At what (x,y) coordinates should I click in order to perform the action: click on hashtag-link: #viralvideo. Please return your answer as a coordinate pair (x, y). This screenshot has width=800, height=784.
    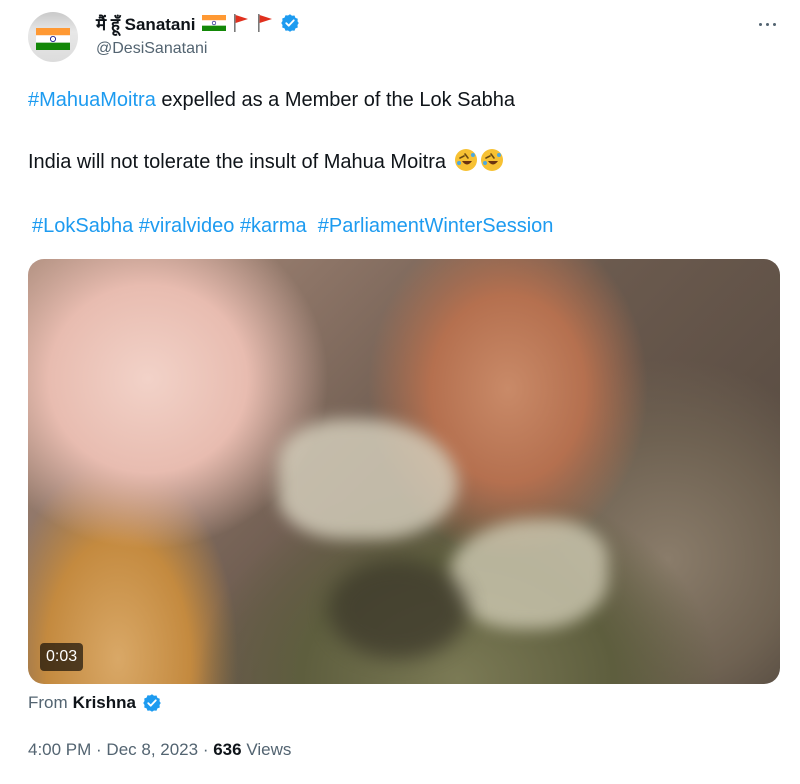
    Looking at the image, I should click on (187, 226).